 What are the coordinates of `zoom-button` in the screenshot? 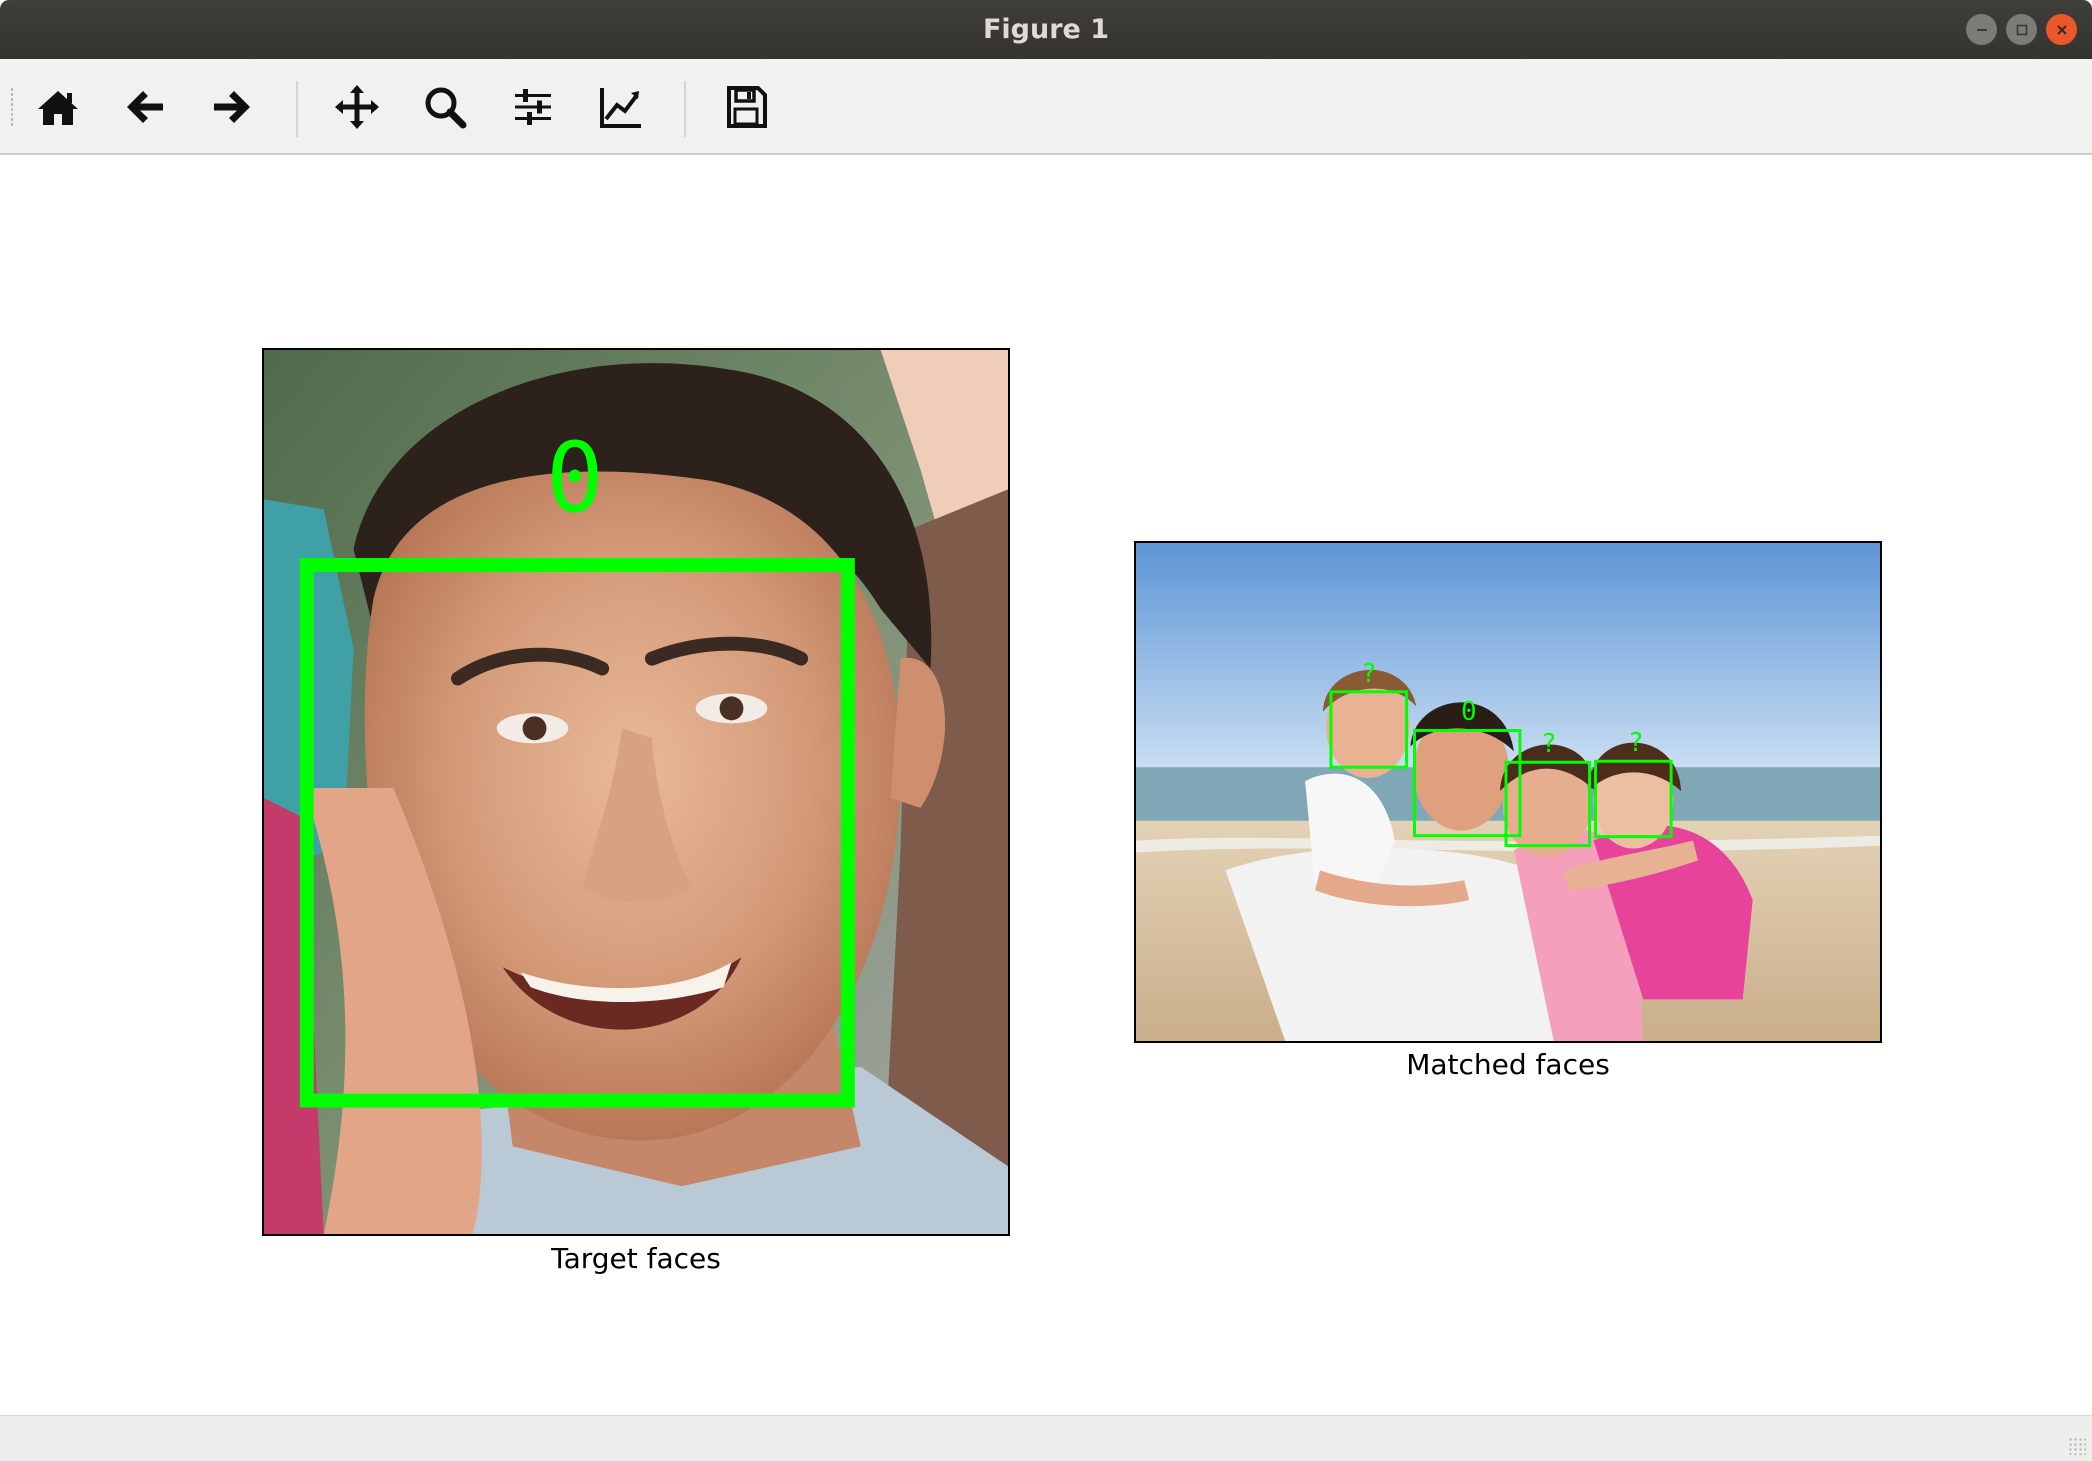 It's located at (445, 107).